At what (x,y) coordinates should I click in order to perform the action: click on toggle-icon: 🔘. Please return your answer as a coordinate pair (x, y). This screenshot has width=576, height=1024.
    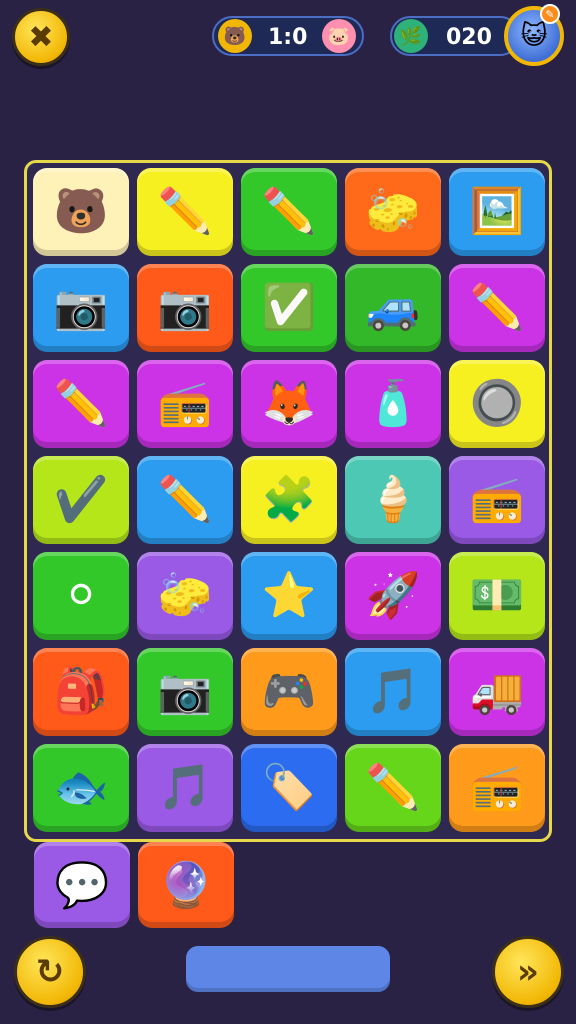
    Looking at the image, I should click on (497, 403).